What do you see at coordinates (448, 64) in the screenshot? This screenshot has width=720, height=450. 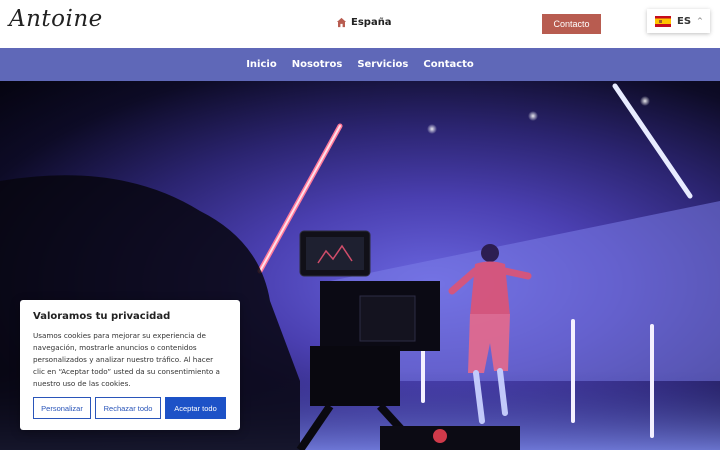 I see `nav-item-contacto: Contacto` at bounding box center [448, 64].